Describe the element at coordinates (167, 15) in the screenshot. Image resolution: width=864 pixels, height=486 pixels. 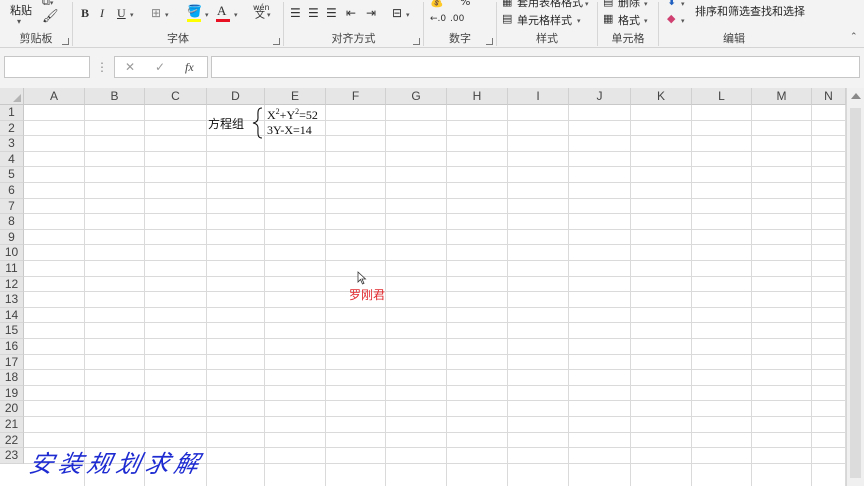
I see `borders-dropdown-icon: ▾` at that location.